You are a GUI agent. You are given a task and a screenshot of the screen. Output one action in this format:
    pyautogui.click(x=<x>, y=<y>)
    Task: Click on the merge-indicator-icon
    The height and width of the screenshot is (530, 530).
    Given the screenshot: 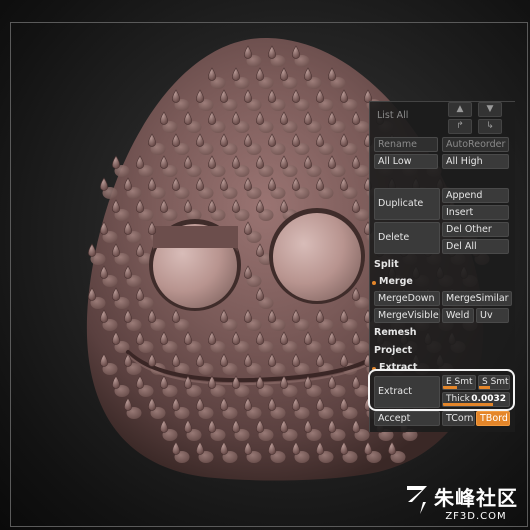 What is the action you would take?
    pyautogui.click(x=374, y=283)
    